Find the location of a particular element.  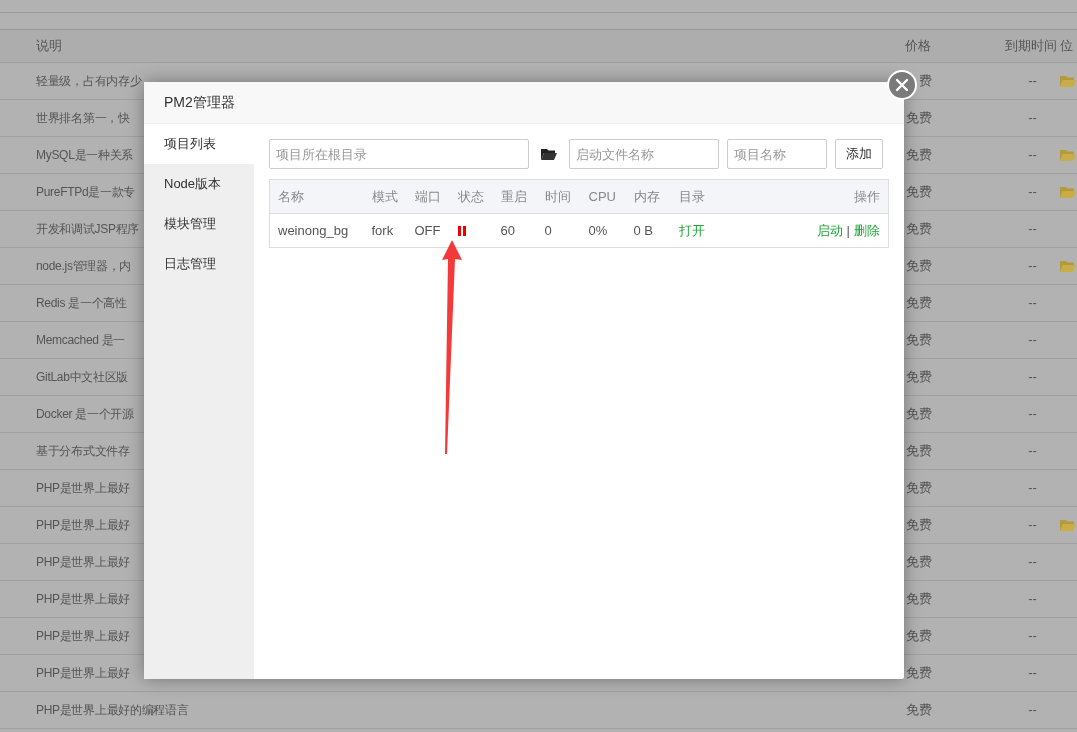

project-name-field: 项目名称 is located at coordinates (777, 154).